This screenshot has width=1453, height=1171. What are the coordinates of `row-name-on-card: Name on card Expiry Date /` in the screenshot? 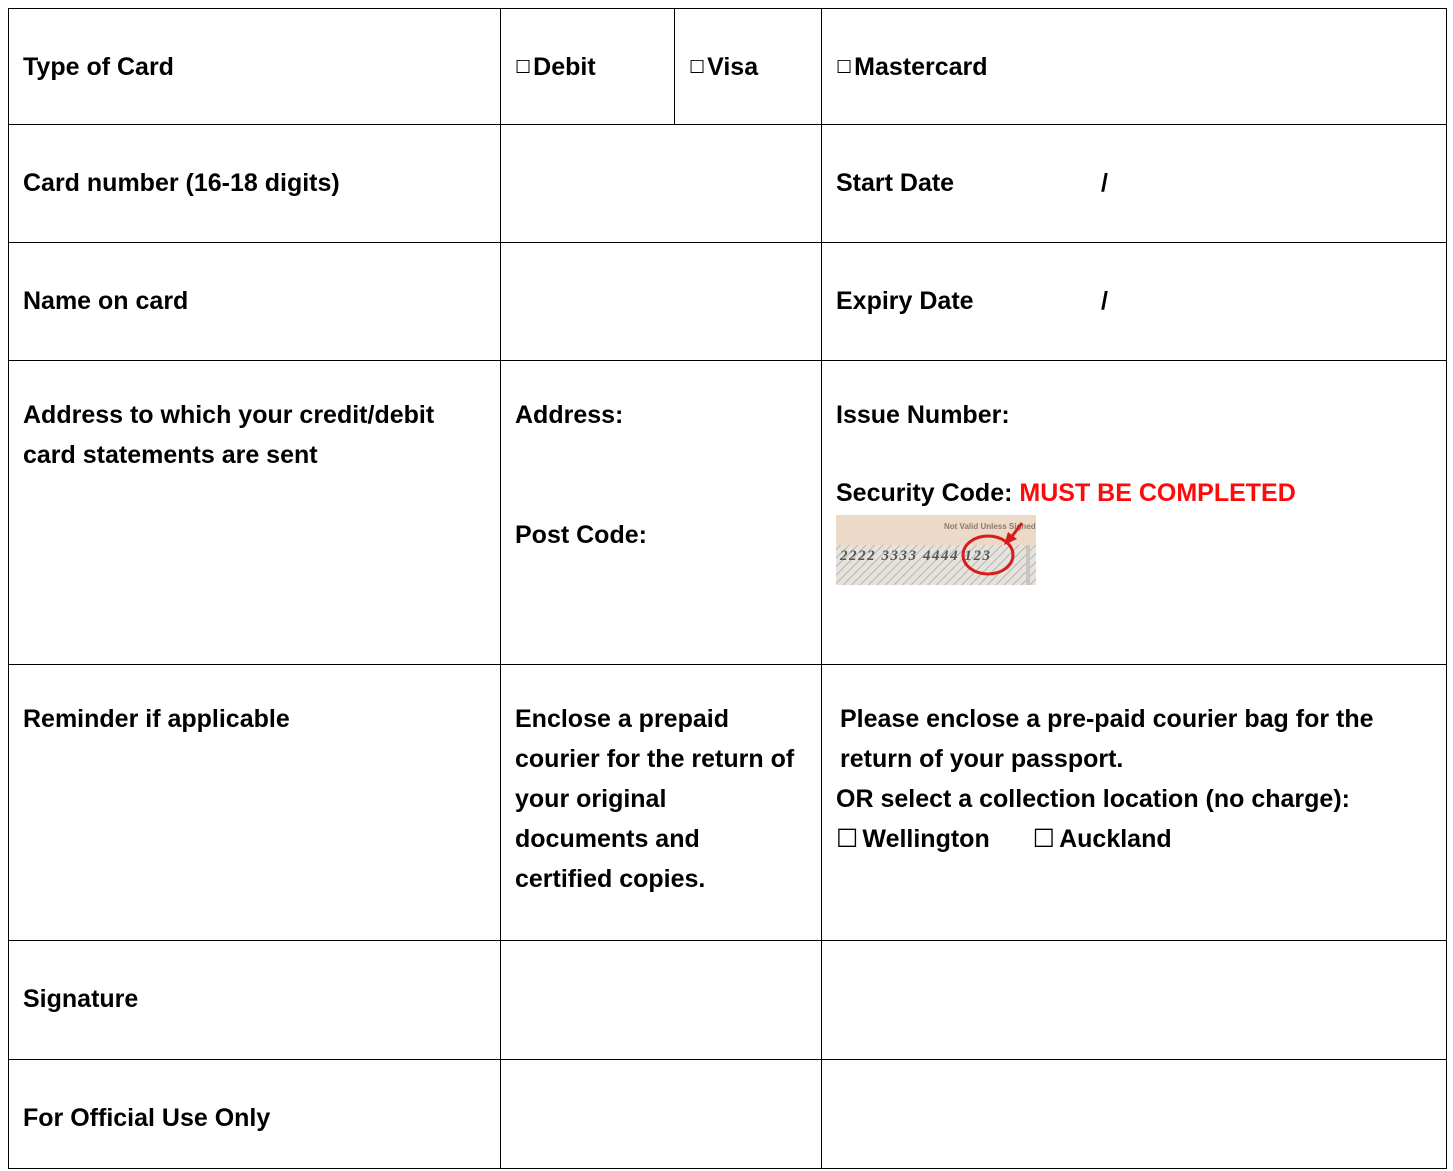 It's located at (727, 302).